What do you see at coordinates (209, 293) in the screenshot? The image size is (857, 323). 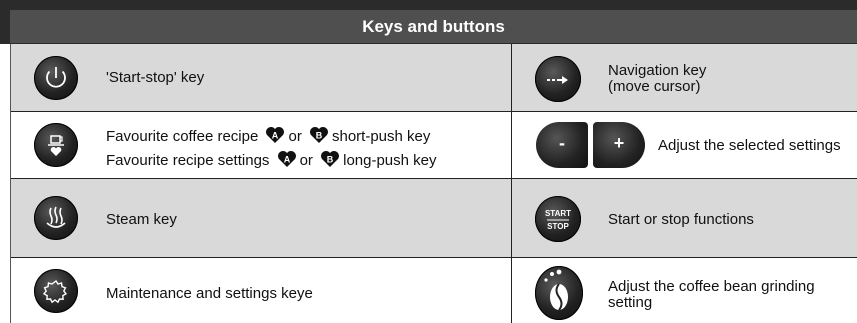 I see `maintenance-settings-key-label: Maintenance and settings keye` at bounding box center [209, 293].